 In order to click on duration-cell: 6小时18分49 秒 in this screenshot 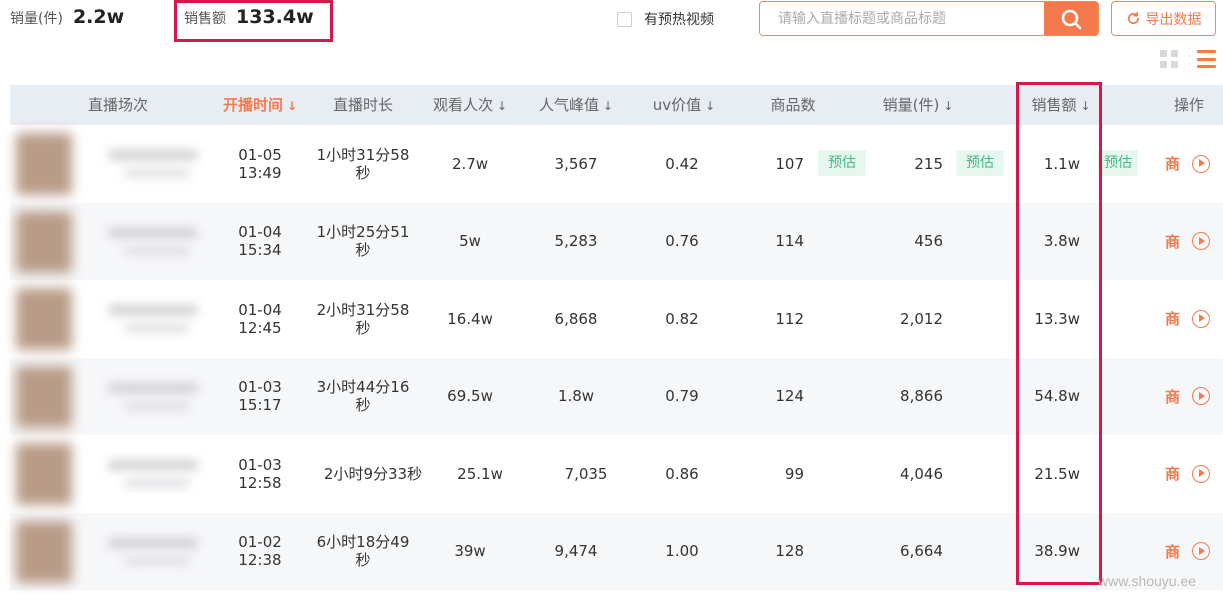, I will do `click(363, 551)`.